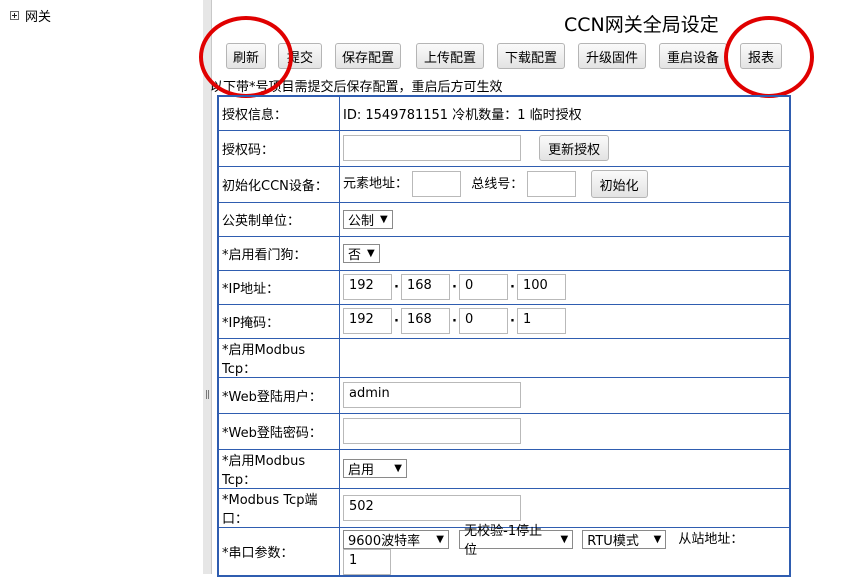 Image resolution: width=841 pixels, height=577 pixels. Describe the element at coordinates (278, 321) in the screenshot. I see `label-mask: *IP掩码：` at that location.